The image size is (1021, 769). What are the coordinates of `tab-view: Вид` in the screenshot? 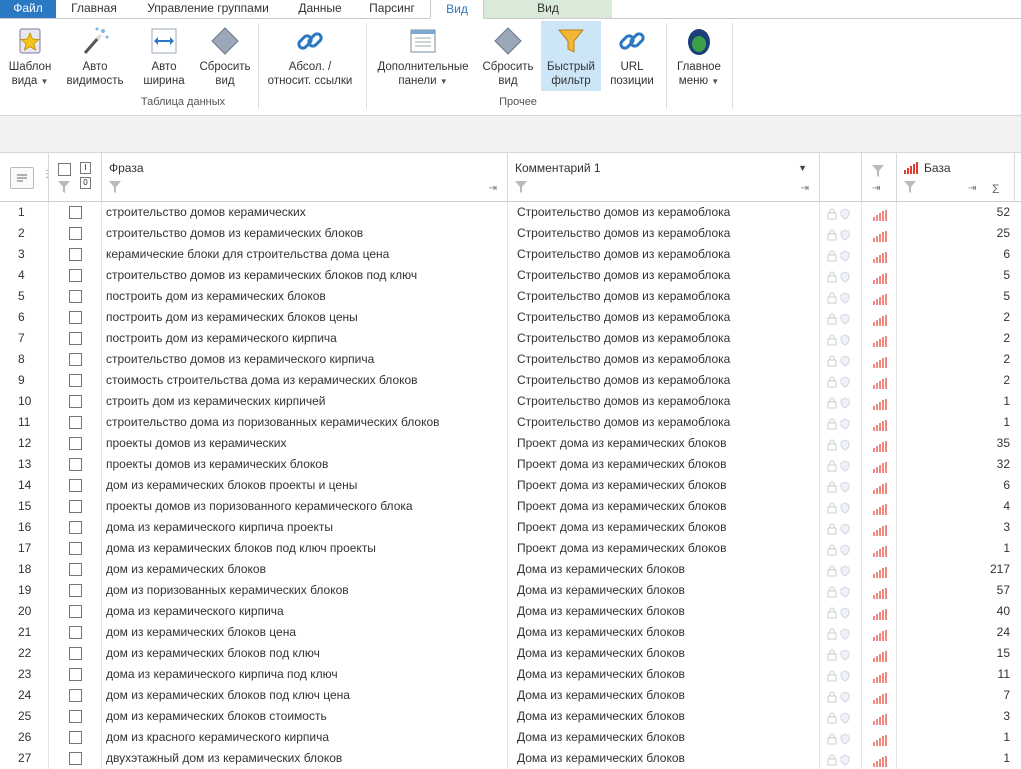 It's located at (457, 9).